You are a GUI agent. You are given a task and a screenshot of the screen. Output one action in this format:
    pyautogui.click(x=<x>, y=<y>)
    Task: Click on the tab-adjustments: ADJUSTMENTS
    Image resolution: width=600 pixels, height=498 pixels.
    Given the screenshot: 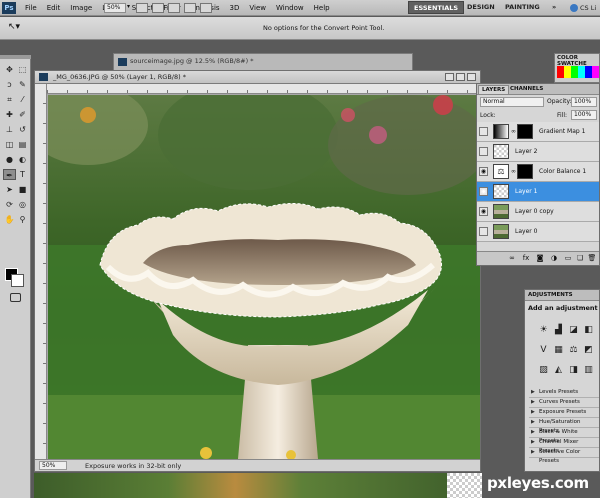 What is the action you would take?
    pyautogui.click(x=562, y=295)
    